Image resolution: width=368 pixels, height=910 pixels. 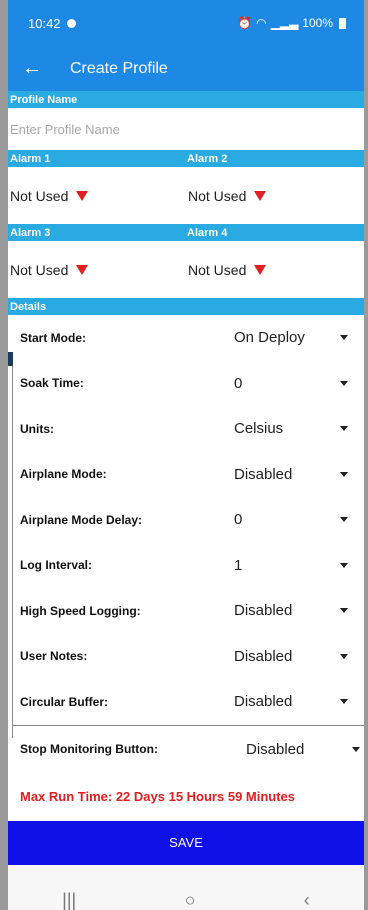 What do you see at coordinates (275, 270) in the screenshot?
I see `alarm-4-dropdown: Not Used` at bounding box center [275, 270].